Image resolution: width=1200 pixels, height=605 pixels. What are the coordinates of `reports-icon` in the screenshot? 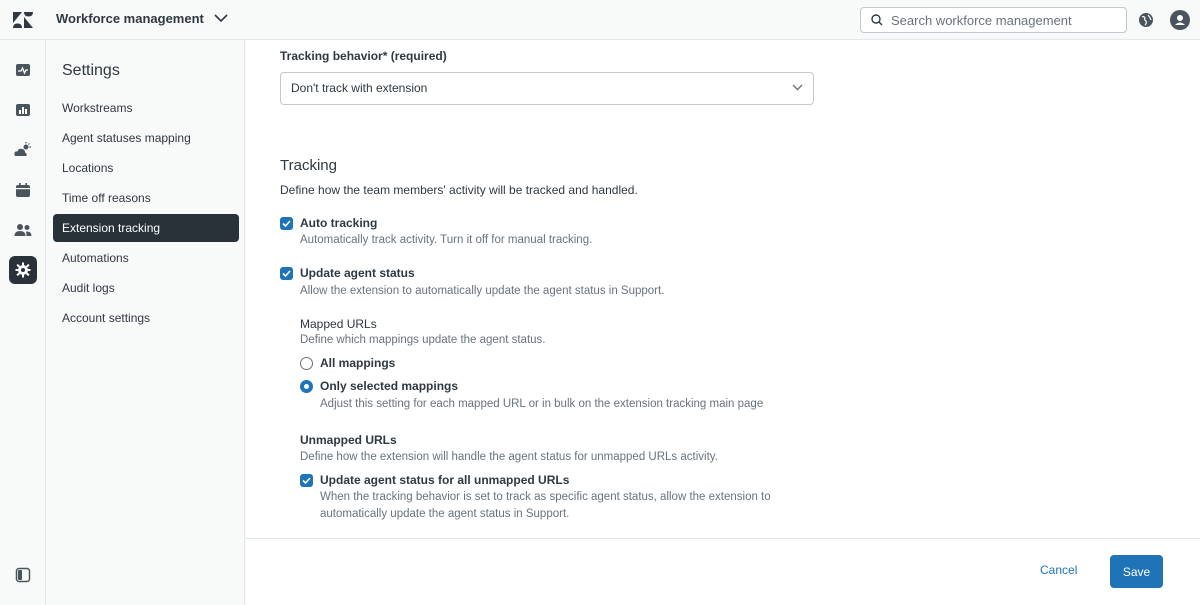 It's located at (23, 110).